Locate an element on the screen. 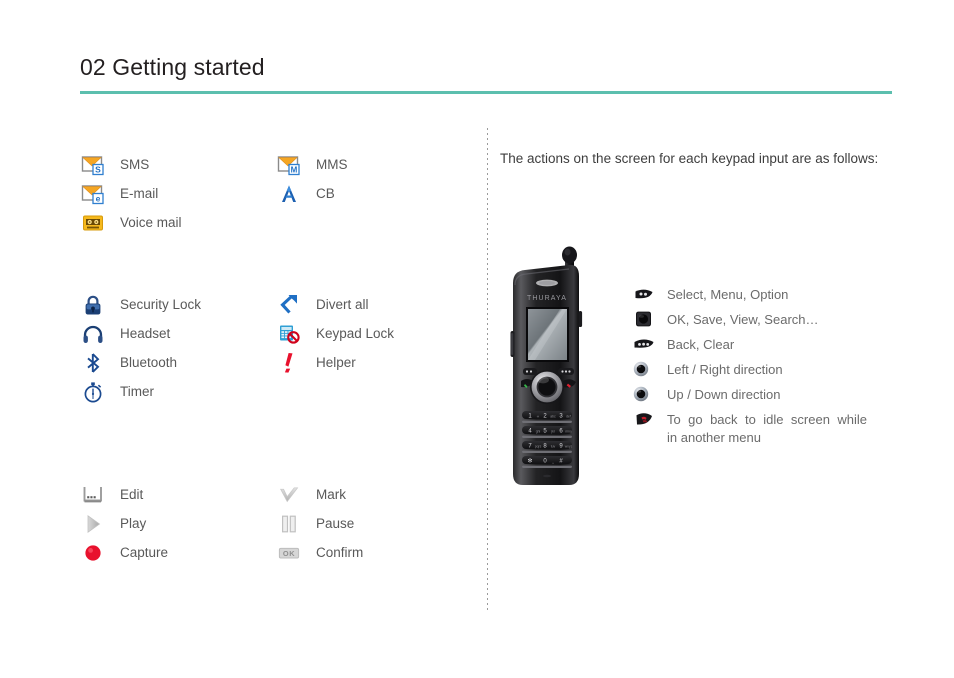 Image resolution: width=954 pixels, height=678 pixels. end-call-key-icon is located at coordinates (644, 420).